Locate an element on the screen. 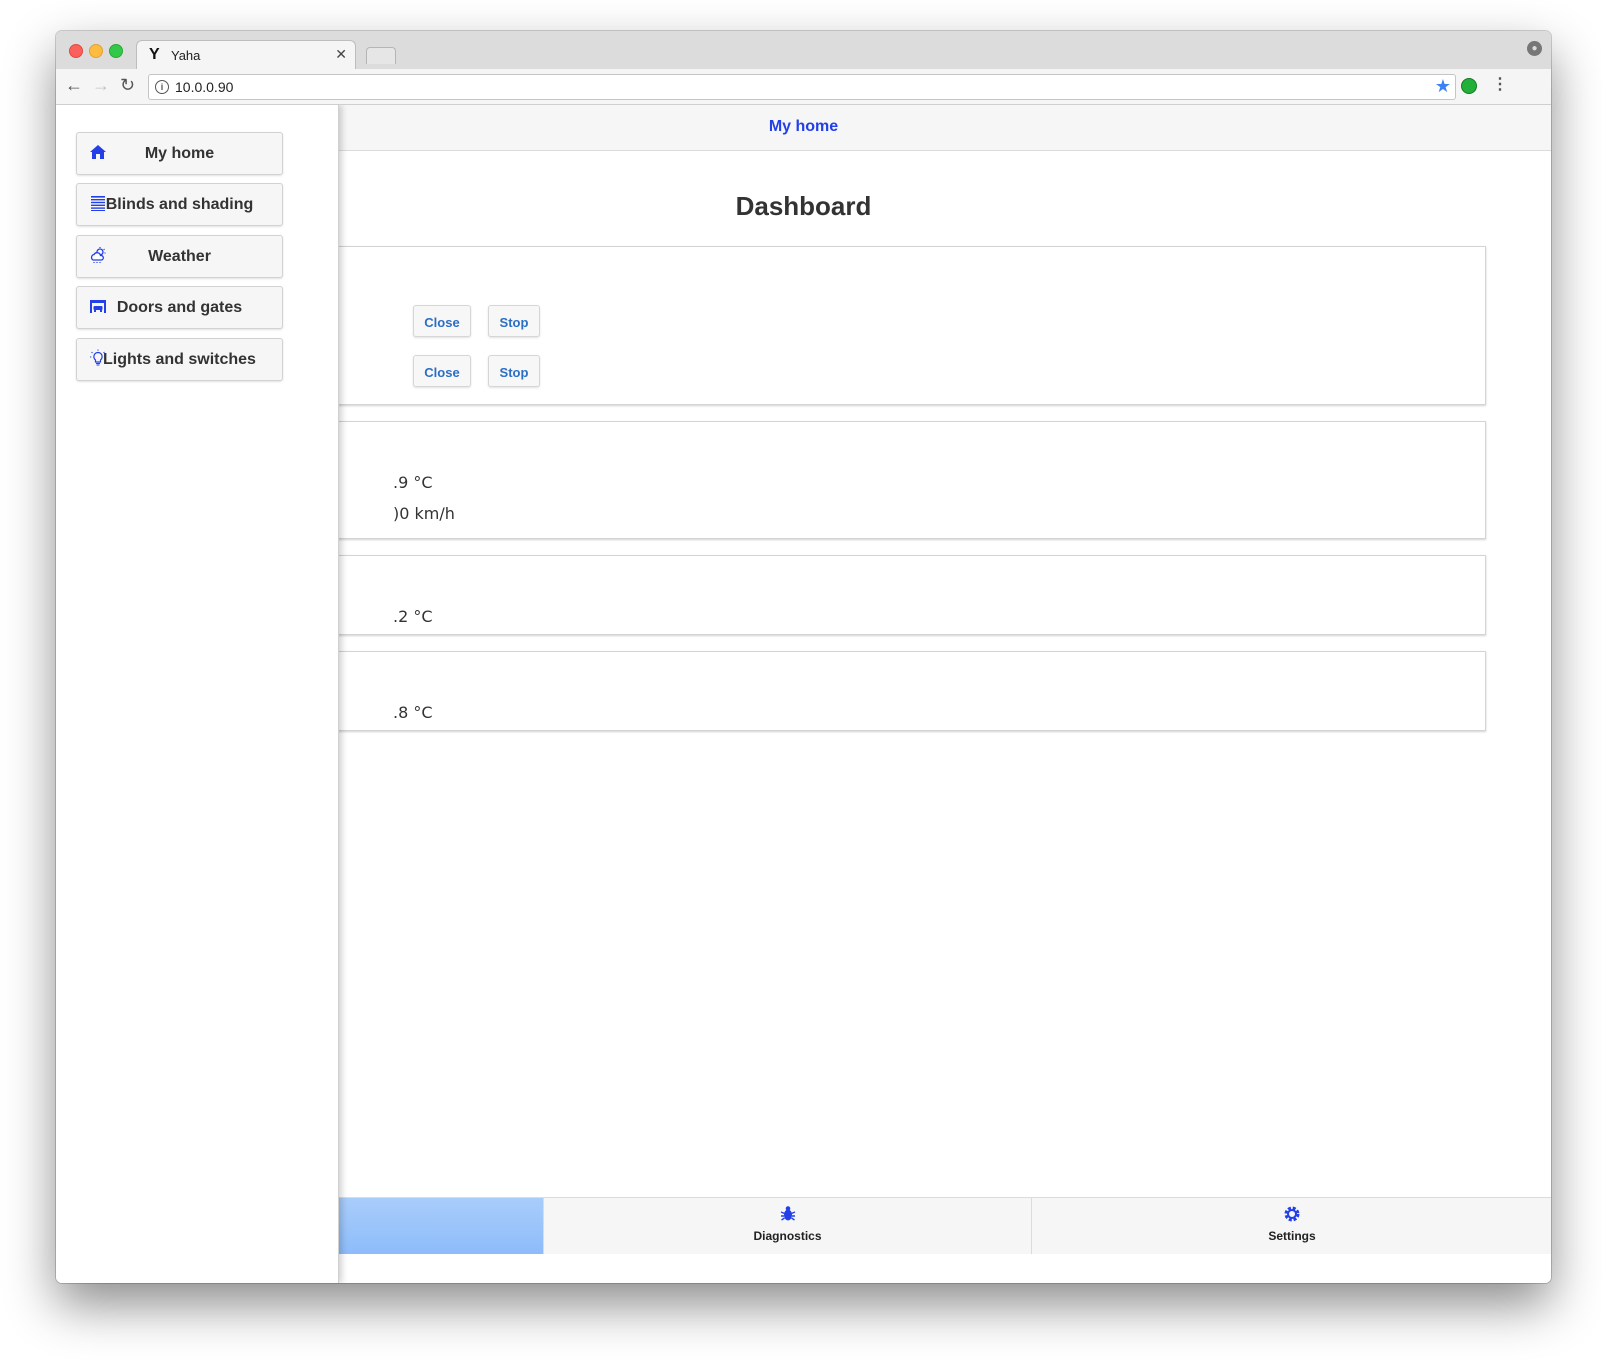  temperature-card: .8 °C is located at coordinates (821, 691).